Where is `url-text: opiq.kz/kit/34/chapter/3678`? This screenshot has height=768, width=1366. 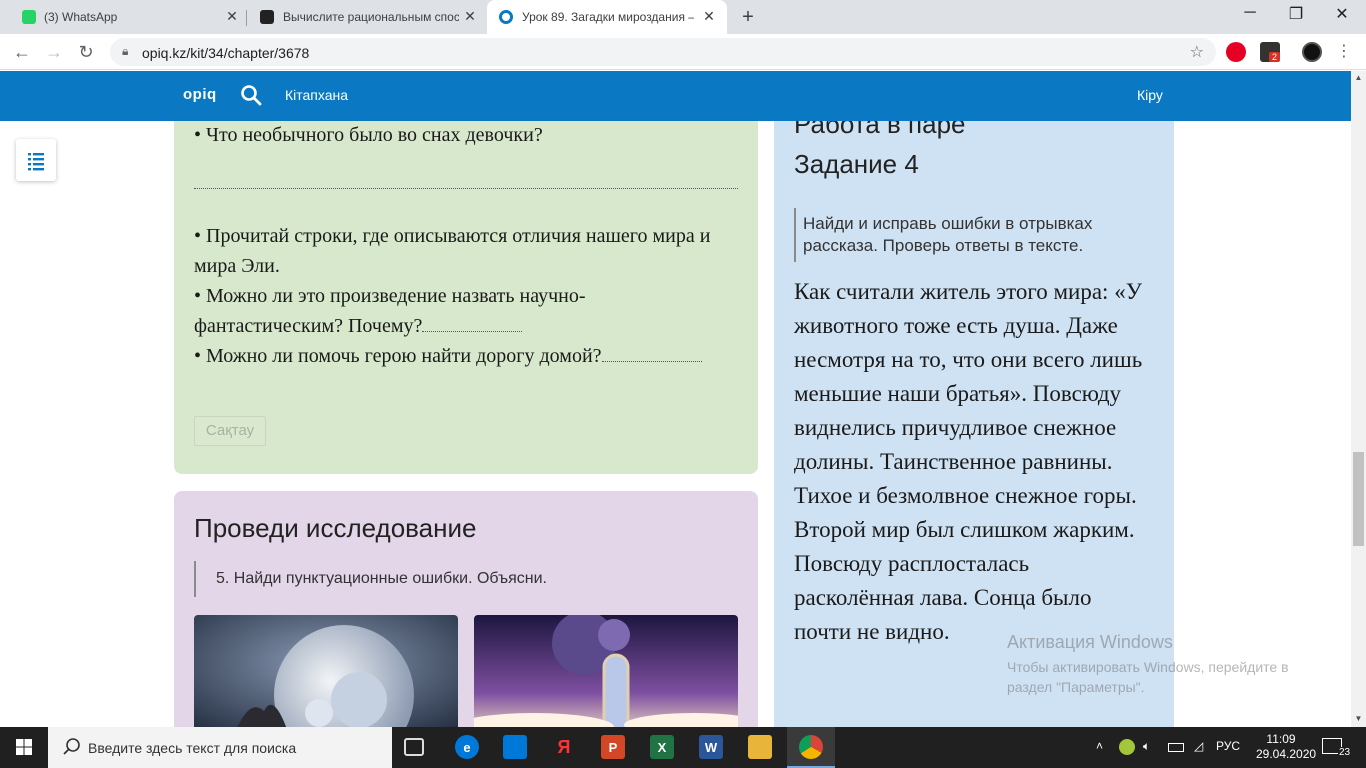 url-text: opiq.kz/kit/34/chapter/3678 is located at coordinates (225, 53).